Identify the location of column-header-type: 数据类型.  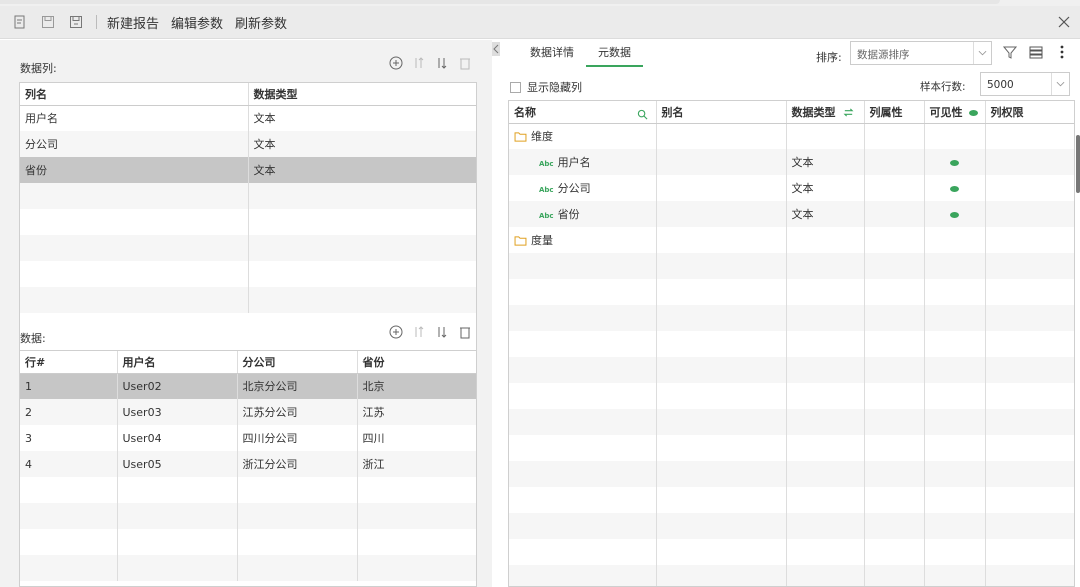
(825, 112).